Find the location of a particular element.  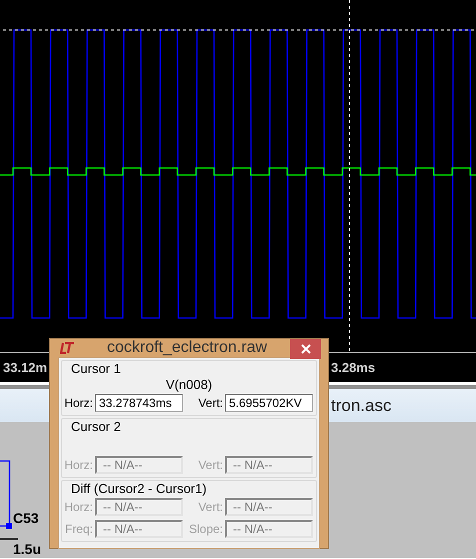

axis-label: 33.12m is located at coordinates (25, 367).